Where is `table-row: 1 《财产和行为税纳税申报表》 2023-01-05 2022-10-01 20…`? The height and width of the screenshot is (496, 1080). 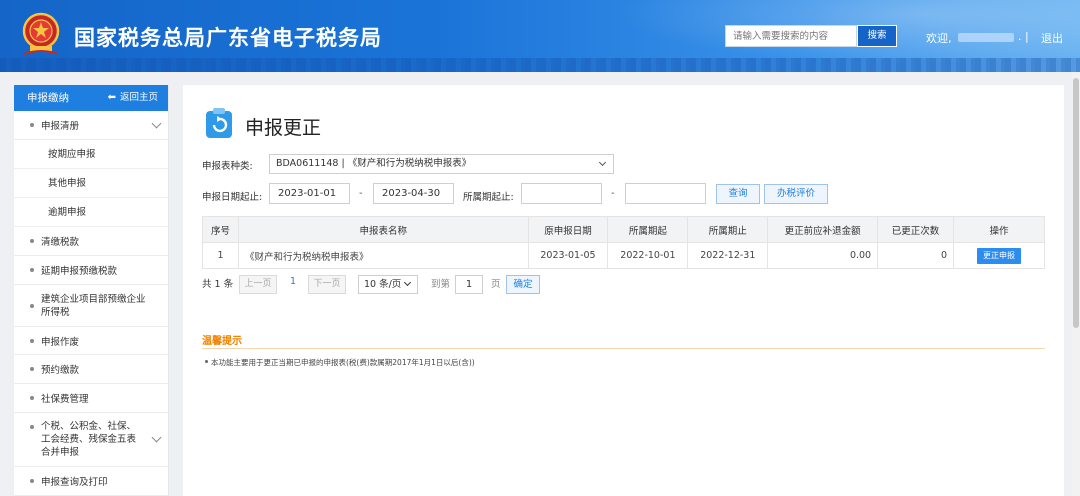
table-row: 1 《财产和行为税纳税申报表》 2023-01-05 2022-10-01 20… is located at coordinates (623, 255).